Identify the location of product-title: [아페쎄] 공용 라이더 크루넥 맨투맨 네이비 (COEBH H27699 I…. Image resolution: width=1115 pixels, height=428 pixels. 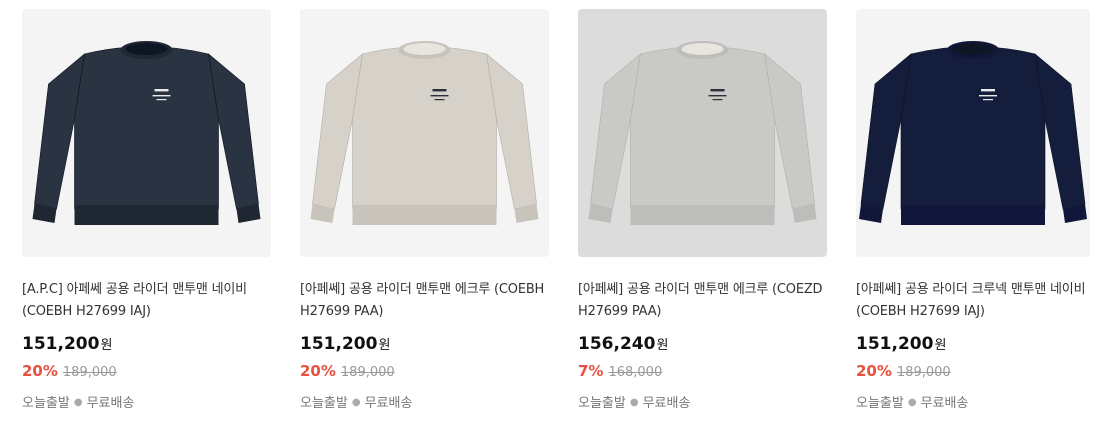
(973, 301).